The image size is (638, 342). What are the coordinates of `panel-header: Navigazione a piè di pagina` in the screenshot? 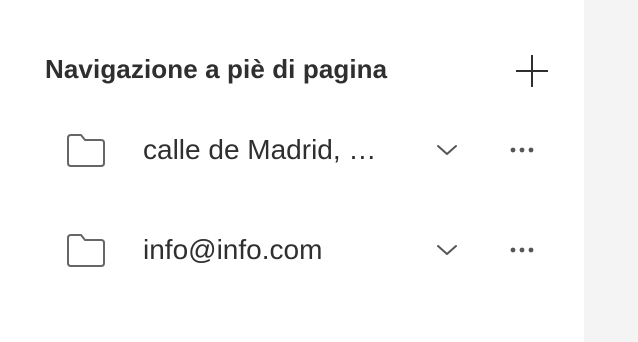 It's located at (305, 70).